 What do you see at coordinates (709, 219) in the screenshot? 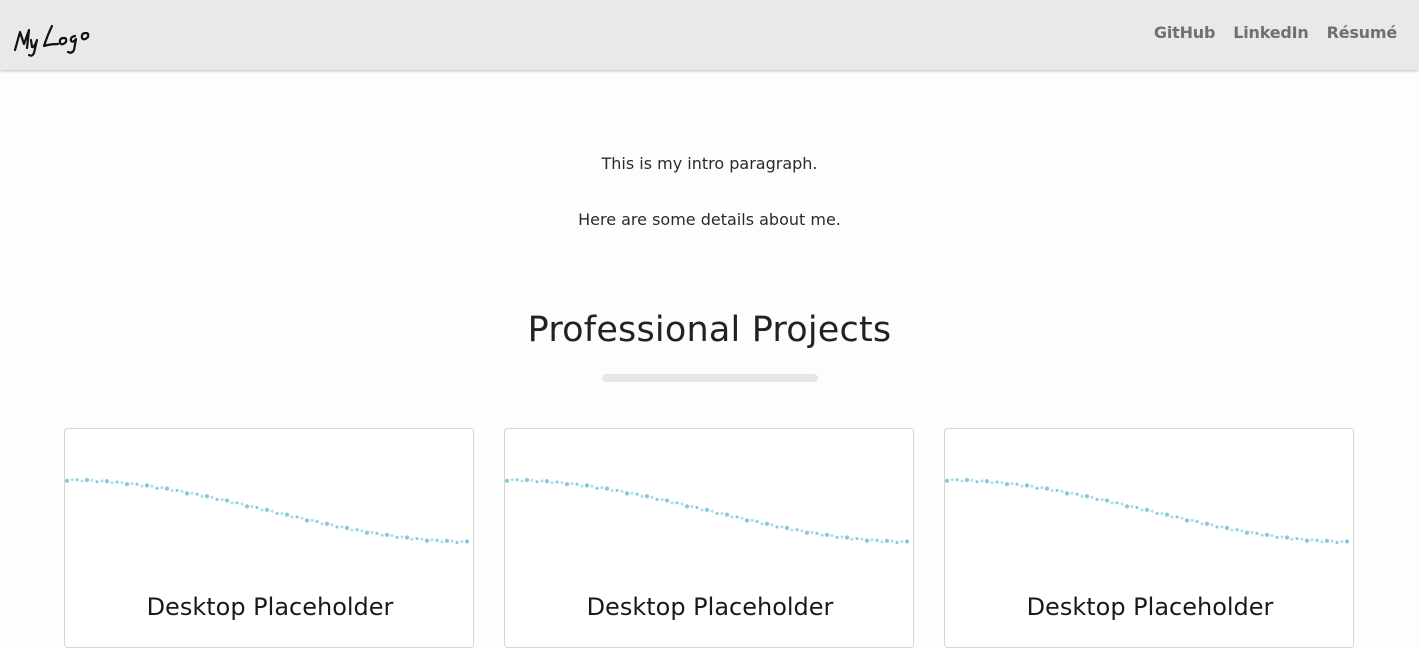
I see `details-paragraph: Here are some details about me.` at bounding box center [709, 219].